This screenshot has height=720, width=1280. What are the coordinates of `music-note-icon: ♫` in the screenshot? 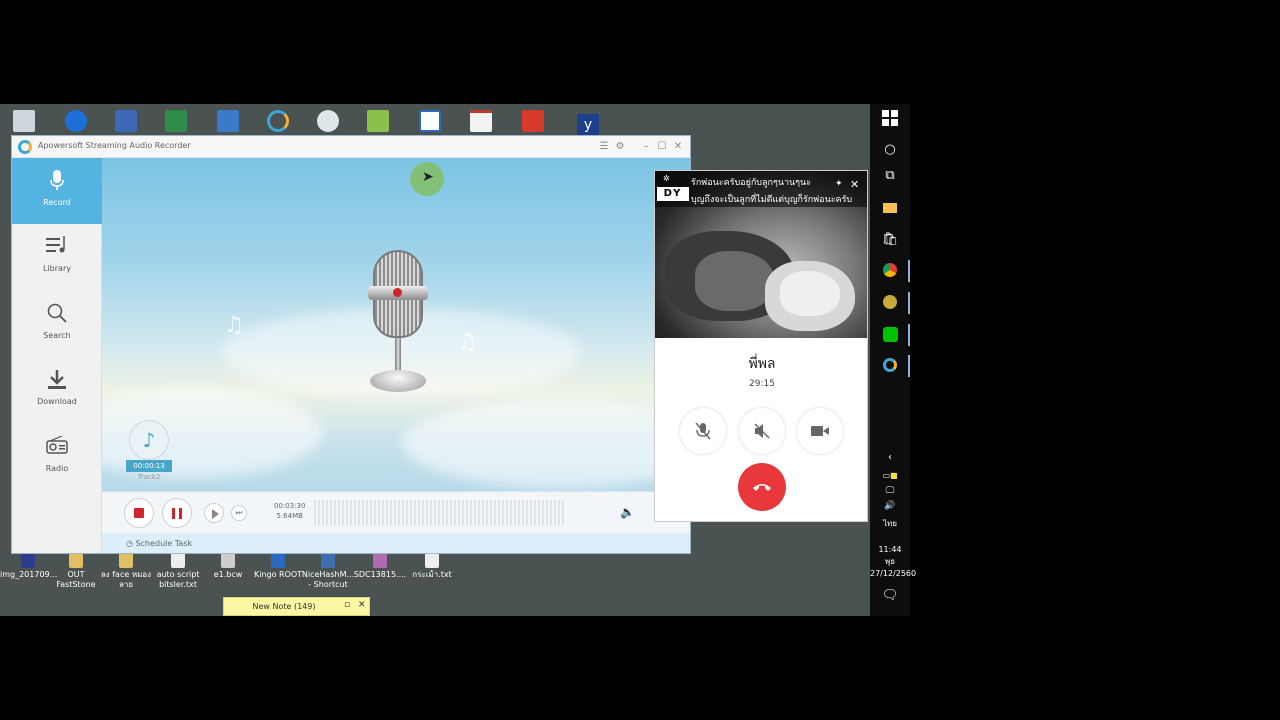 It's located at (234, 325).